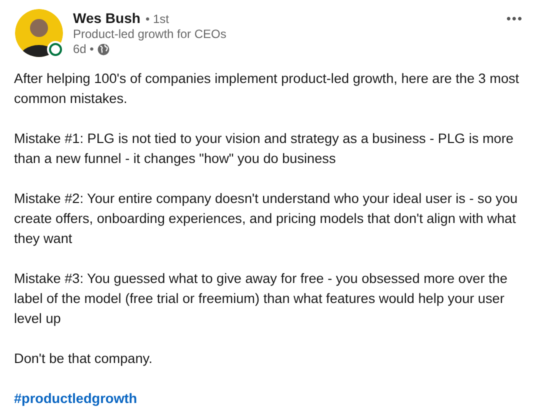 The image size is (539, 411). Describe the element at coordinates (106, 18) in the screenshot. I see `author-name: Wes Bush` at that location.